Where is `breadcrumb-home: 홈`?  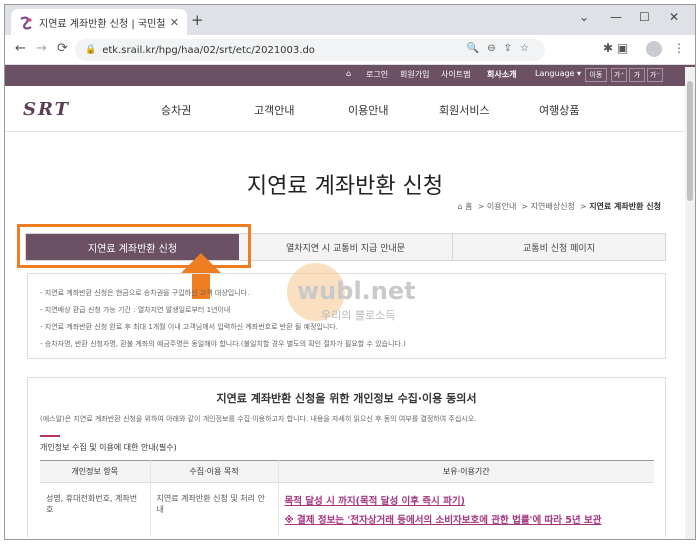
breadcrumb-home: 홈 is located at coordinates (468, 206).